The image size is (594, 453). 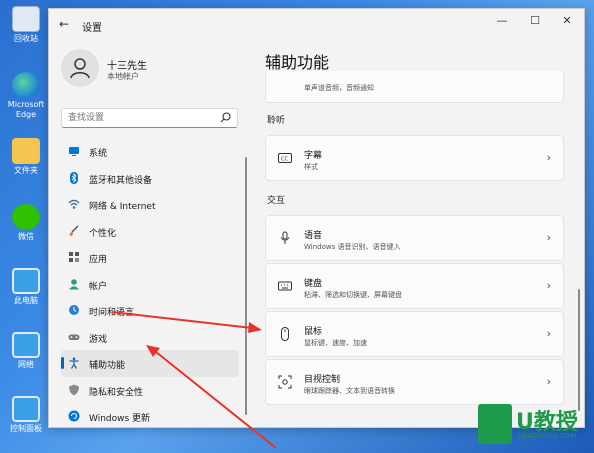 I want to click on arrow-to-accessibility, so click(x=216, y=400).